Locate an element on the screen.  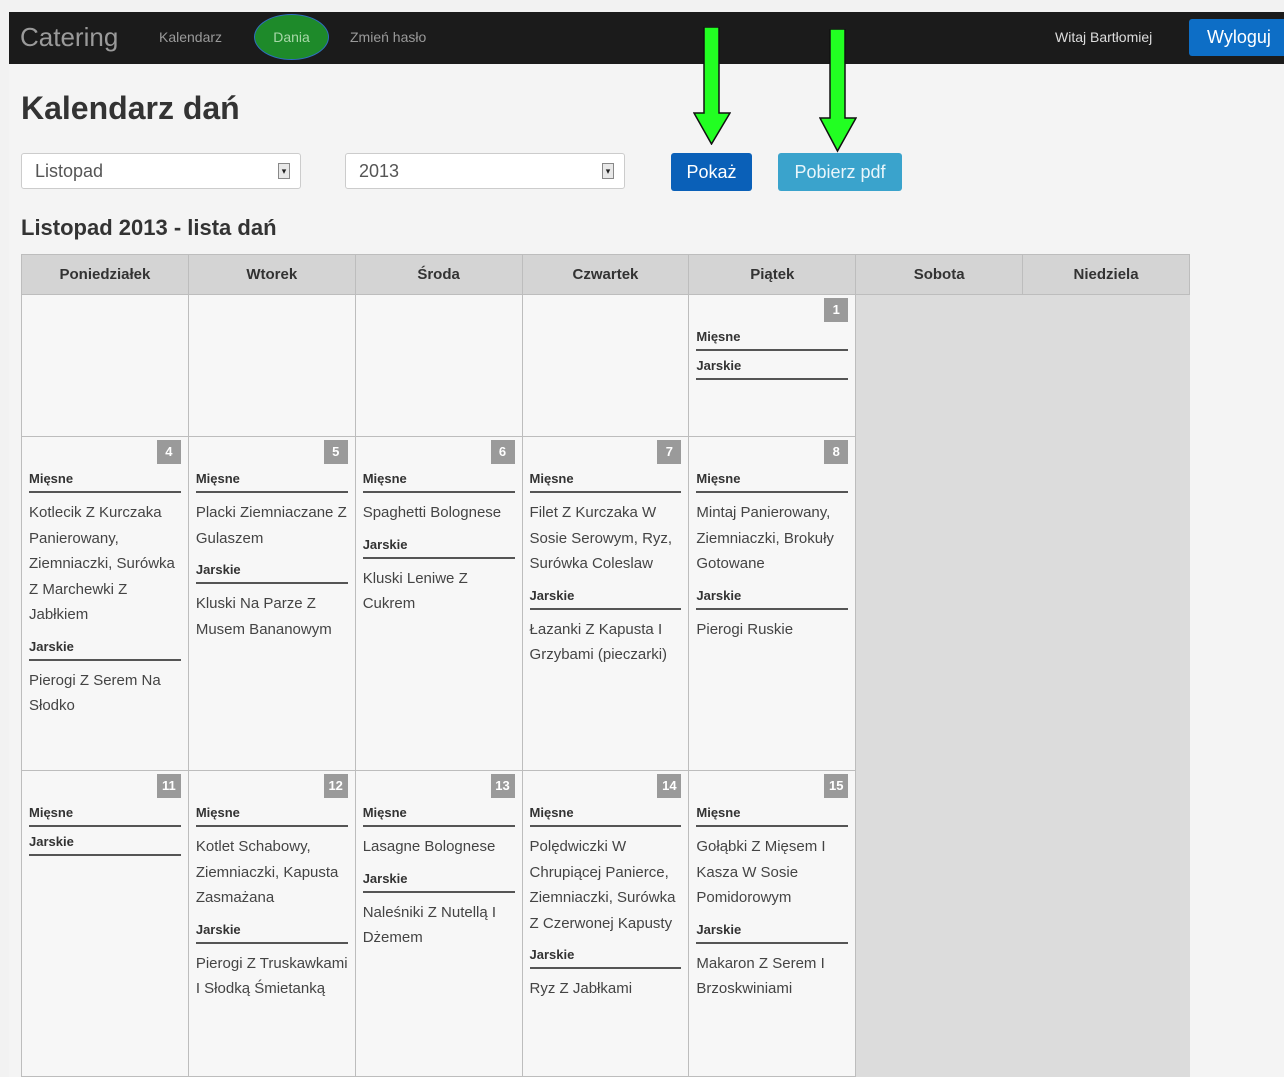
weekday-header: Niedziela is located at coordinates (1106, 274).